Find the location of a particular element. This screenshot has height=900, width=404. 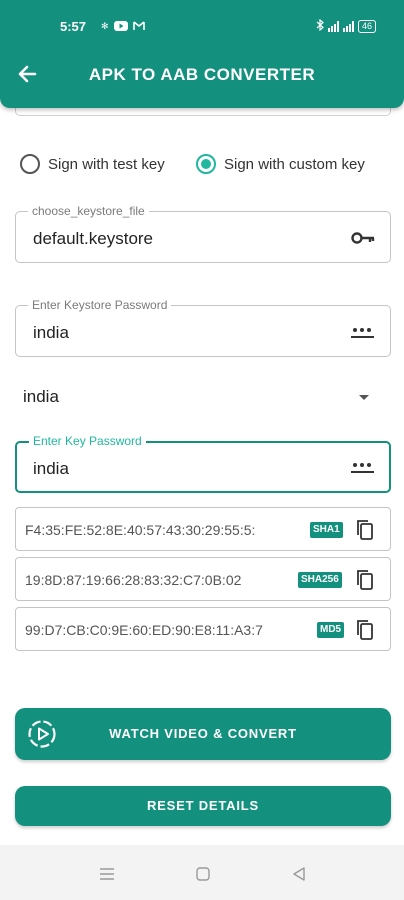

keystore-password-value: india is located at coordinates (51, 332).